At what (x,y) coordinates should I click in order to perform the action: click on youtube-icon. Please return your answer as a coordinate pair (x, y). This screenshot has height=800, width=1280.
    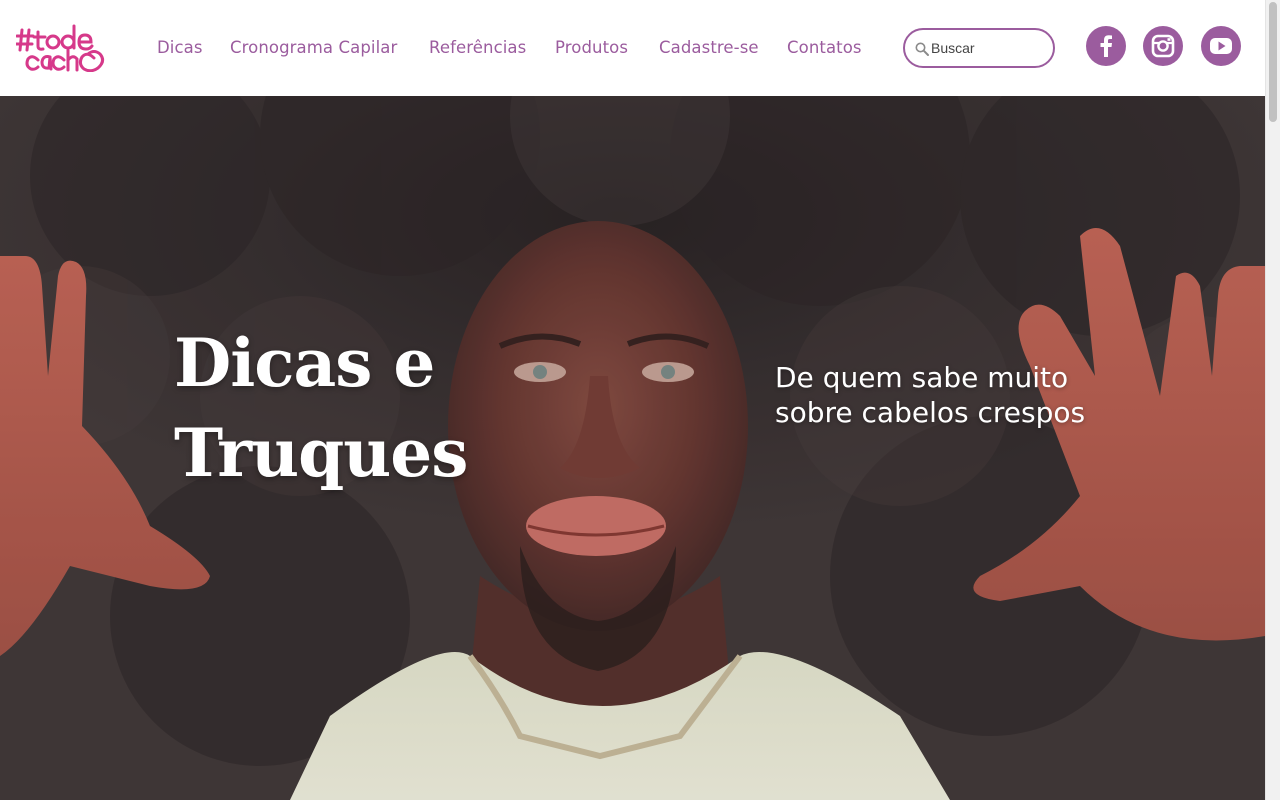
    Looking at the image, I should click on (1221, 46).